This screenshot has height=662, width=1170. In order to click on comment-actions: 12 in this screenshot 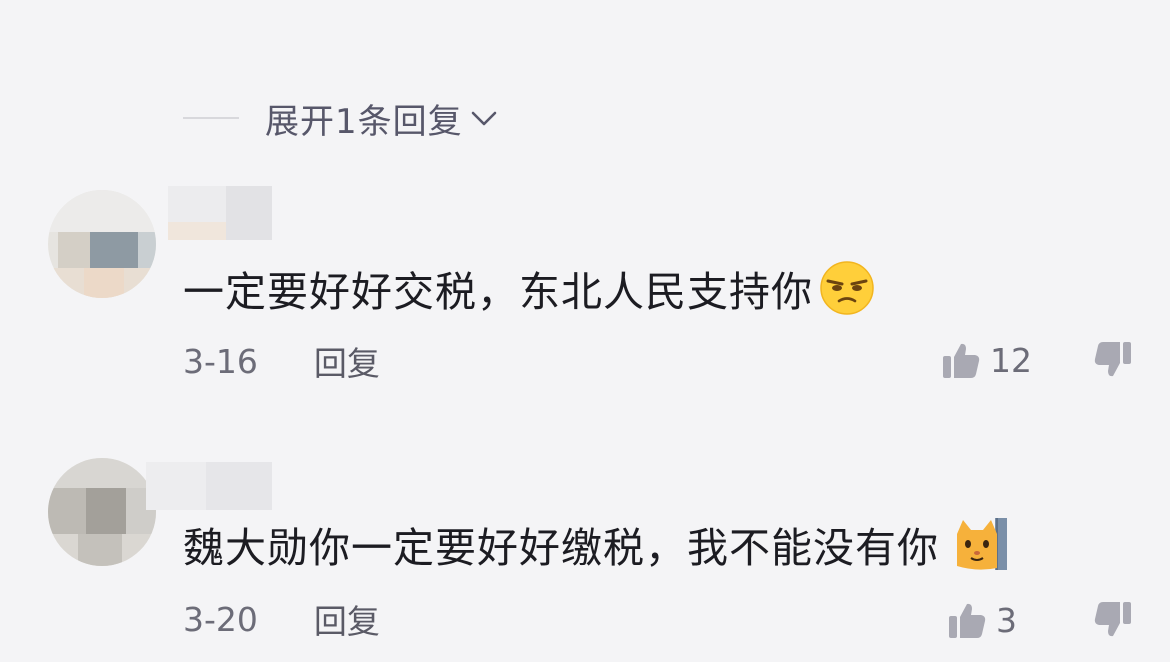, I will do `click(1037, 360)`.